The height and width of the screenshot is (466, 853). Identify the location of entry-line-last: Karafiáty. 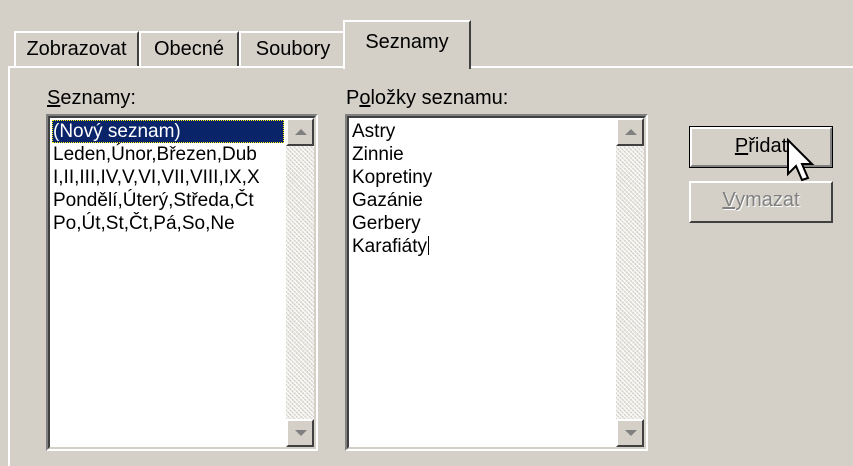
(482, 246).